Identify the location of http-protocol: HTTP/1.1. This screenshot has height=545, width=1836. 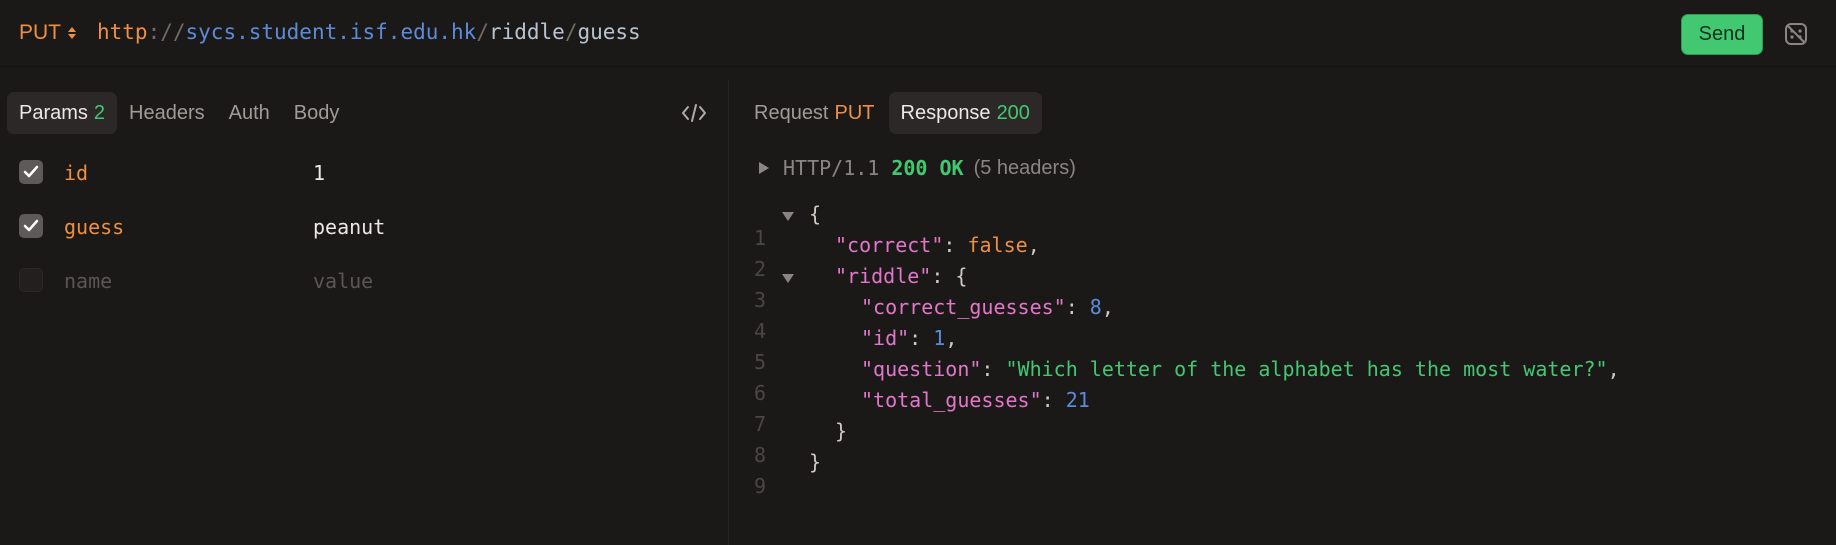
(831, 168).